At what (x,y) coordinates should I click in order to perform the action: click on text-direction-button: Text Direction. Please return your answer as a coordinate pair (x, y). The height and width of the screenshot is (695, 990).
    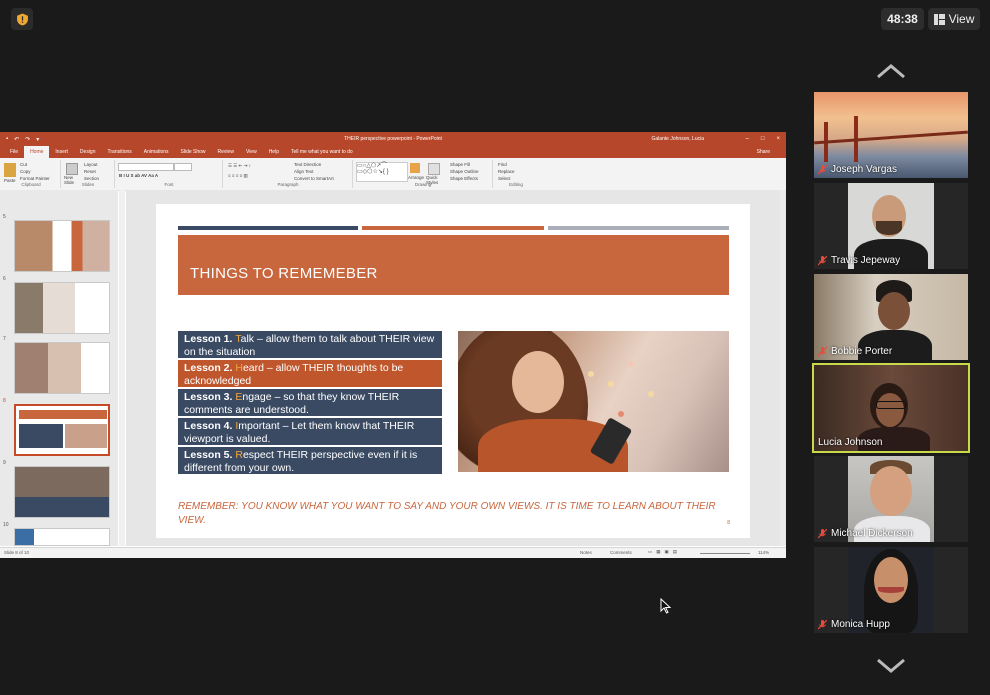
    Looking at the image, I should click on (307, 164).